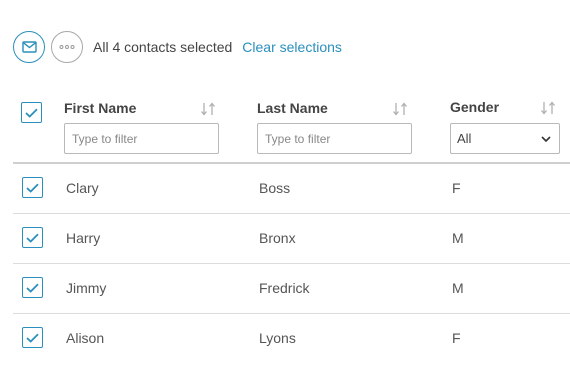 The image size is (570, 382). What do you see at coordinates (83, 238) in the screenshot?
I see `first-name-cell: Harry` at bounding box center [83, 238].